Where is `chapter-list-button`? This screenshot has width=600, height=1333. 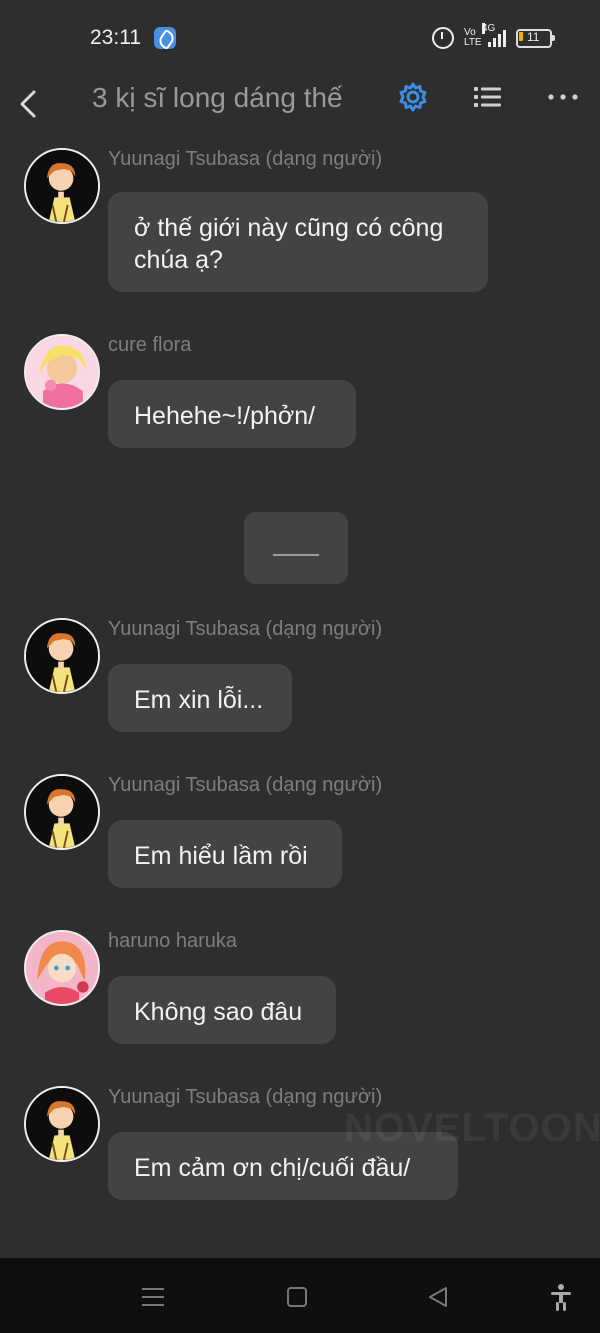
chapter-list-button is located at coordinates (488, 97).